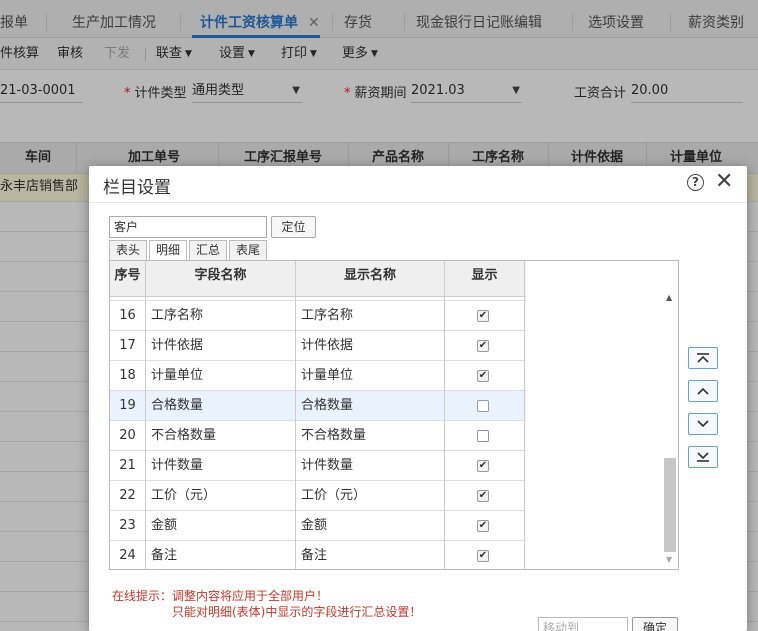  I want to click on row-number: 23, so click(128, 526).